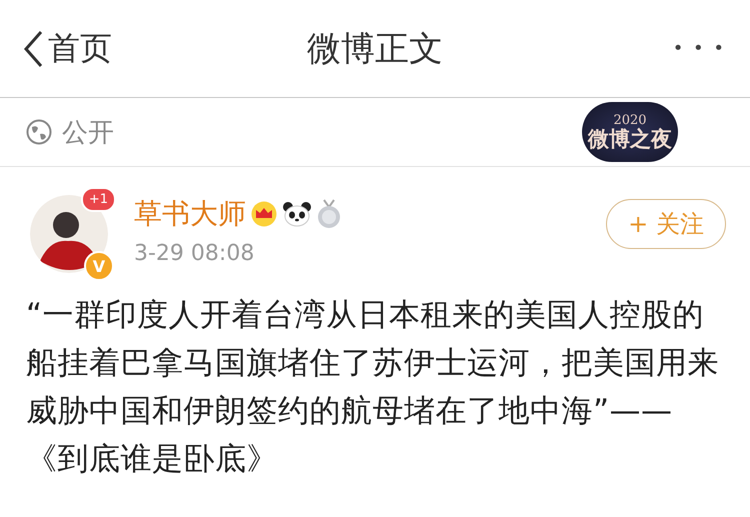 The height and width of the screenshot is (517, 750). Describe the element at coordinates (630, 132) in the screenshot. I see `event-logo: 2020 微博之夜` at that location.